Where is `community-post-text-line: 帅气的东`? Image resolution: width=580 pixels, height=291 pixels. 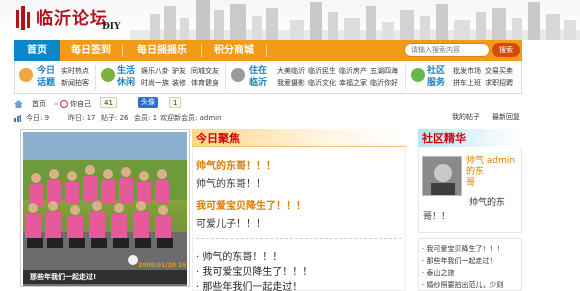
community-post-text-line: 帅气的东 is located at coordinates (487, 203).